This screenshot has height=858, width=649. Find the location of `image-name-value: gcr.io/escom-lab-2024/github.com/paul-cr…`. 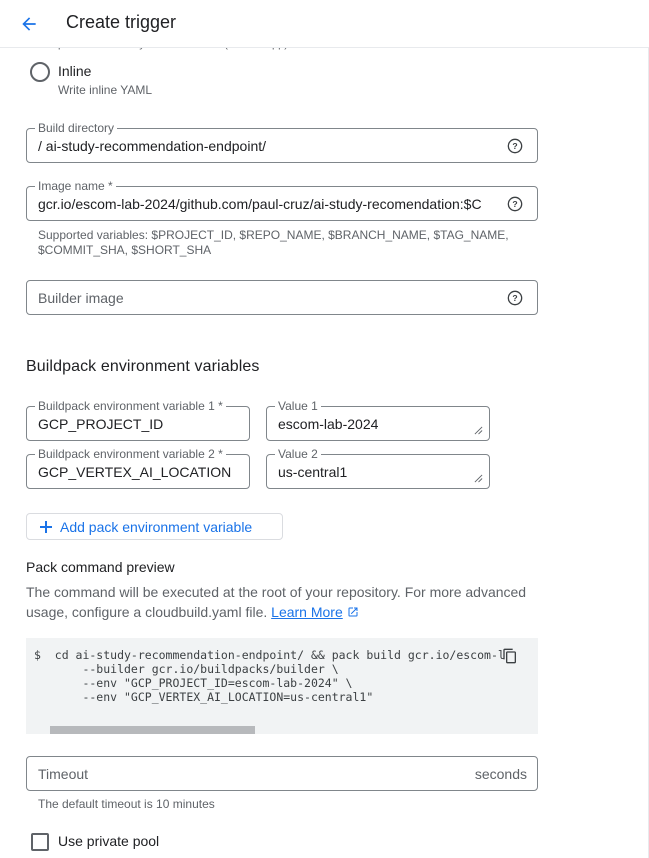

image-name-value: gcr.io/escom-lab-2024/github.com/paul-cr… is located at coordinates (260, 203).